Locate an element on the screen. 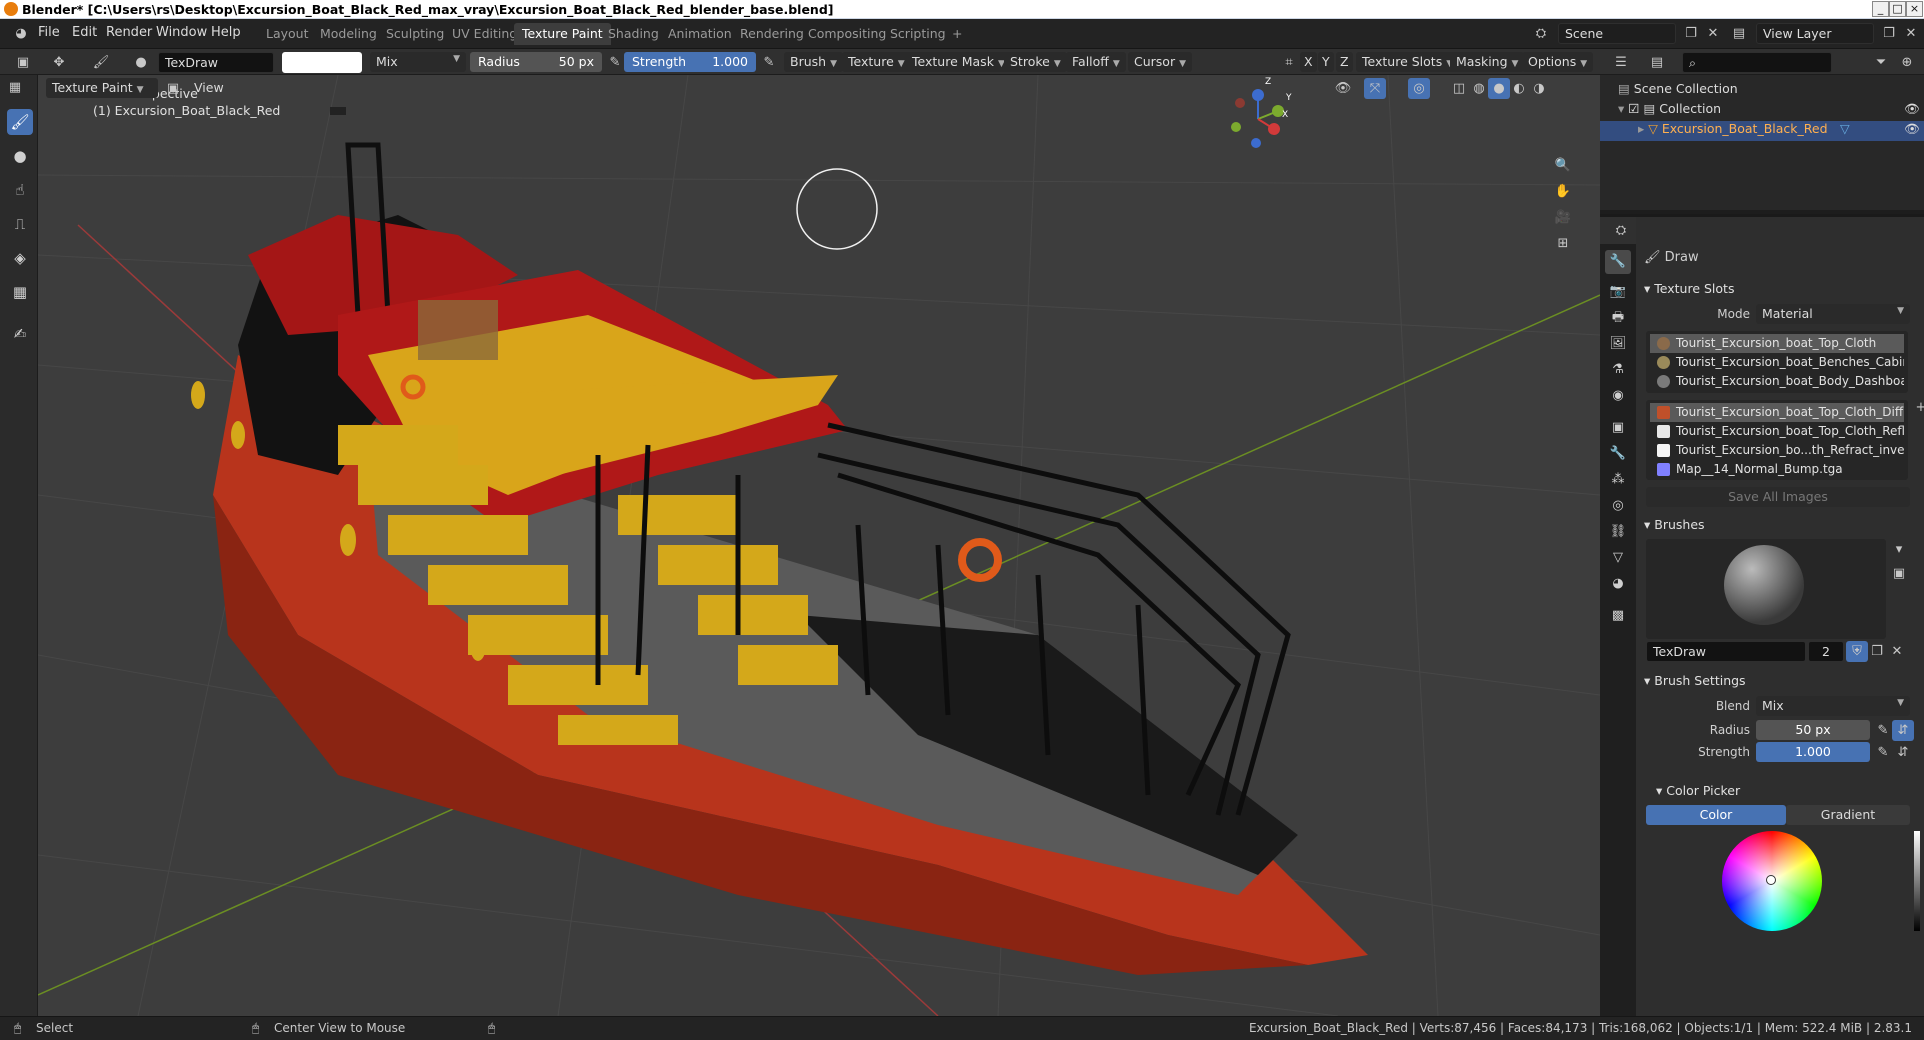 The width and height of the screenshot is (1924, 1040). gradient-tab: Gradient is located at coordinates (1848, 815).